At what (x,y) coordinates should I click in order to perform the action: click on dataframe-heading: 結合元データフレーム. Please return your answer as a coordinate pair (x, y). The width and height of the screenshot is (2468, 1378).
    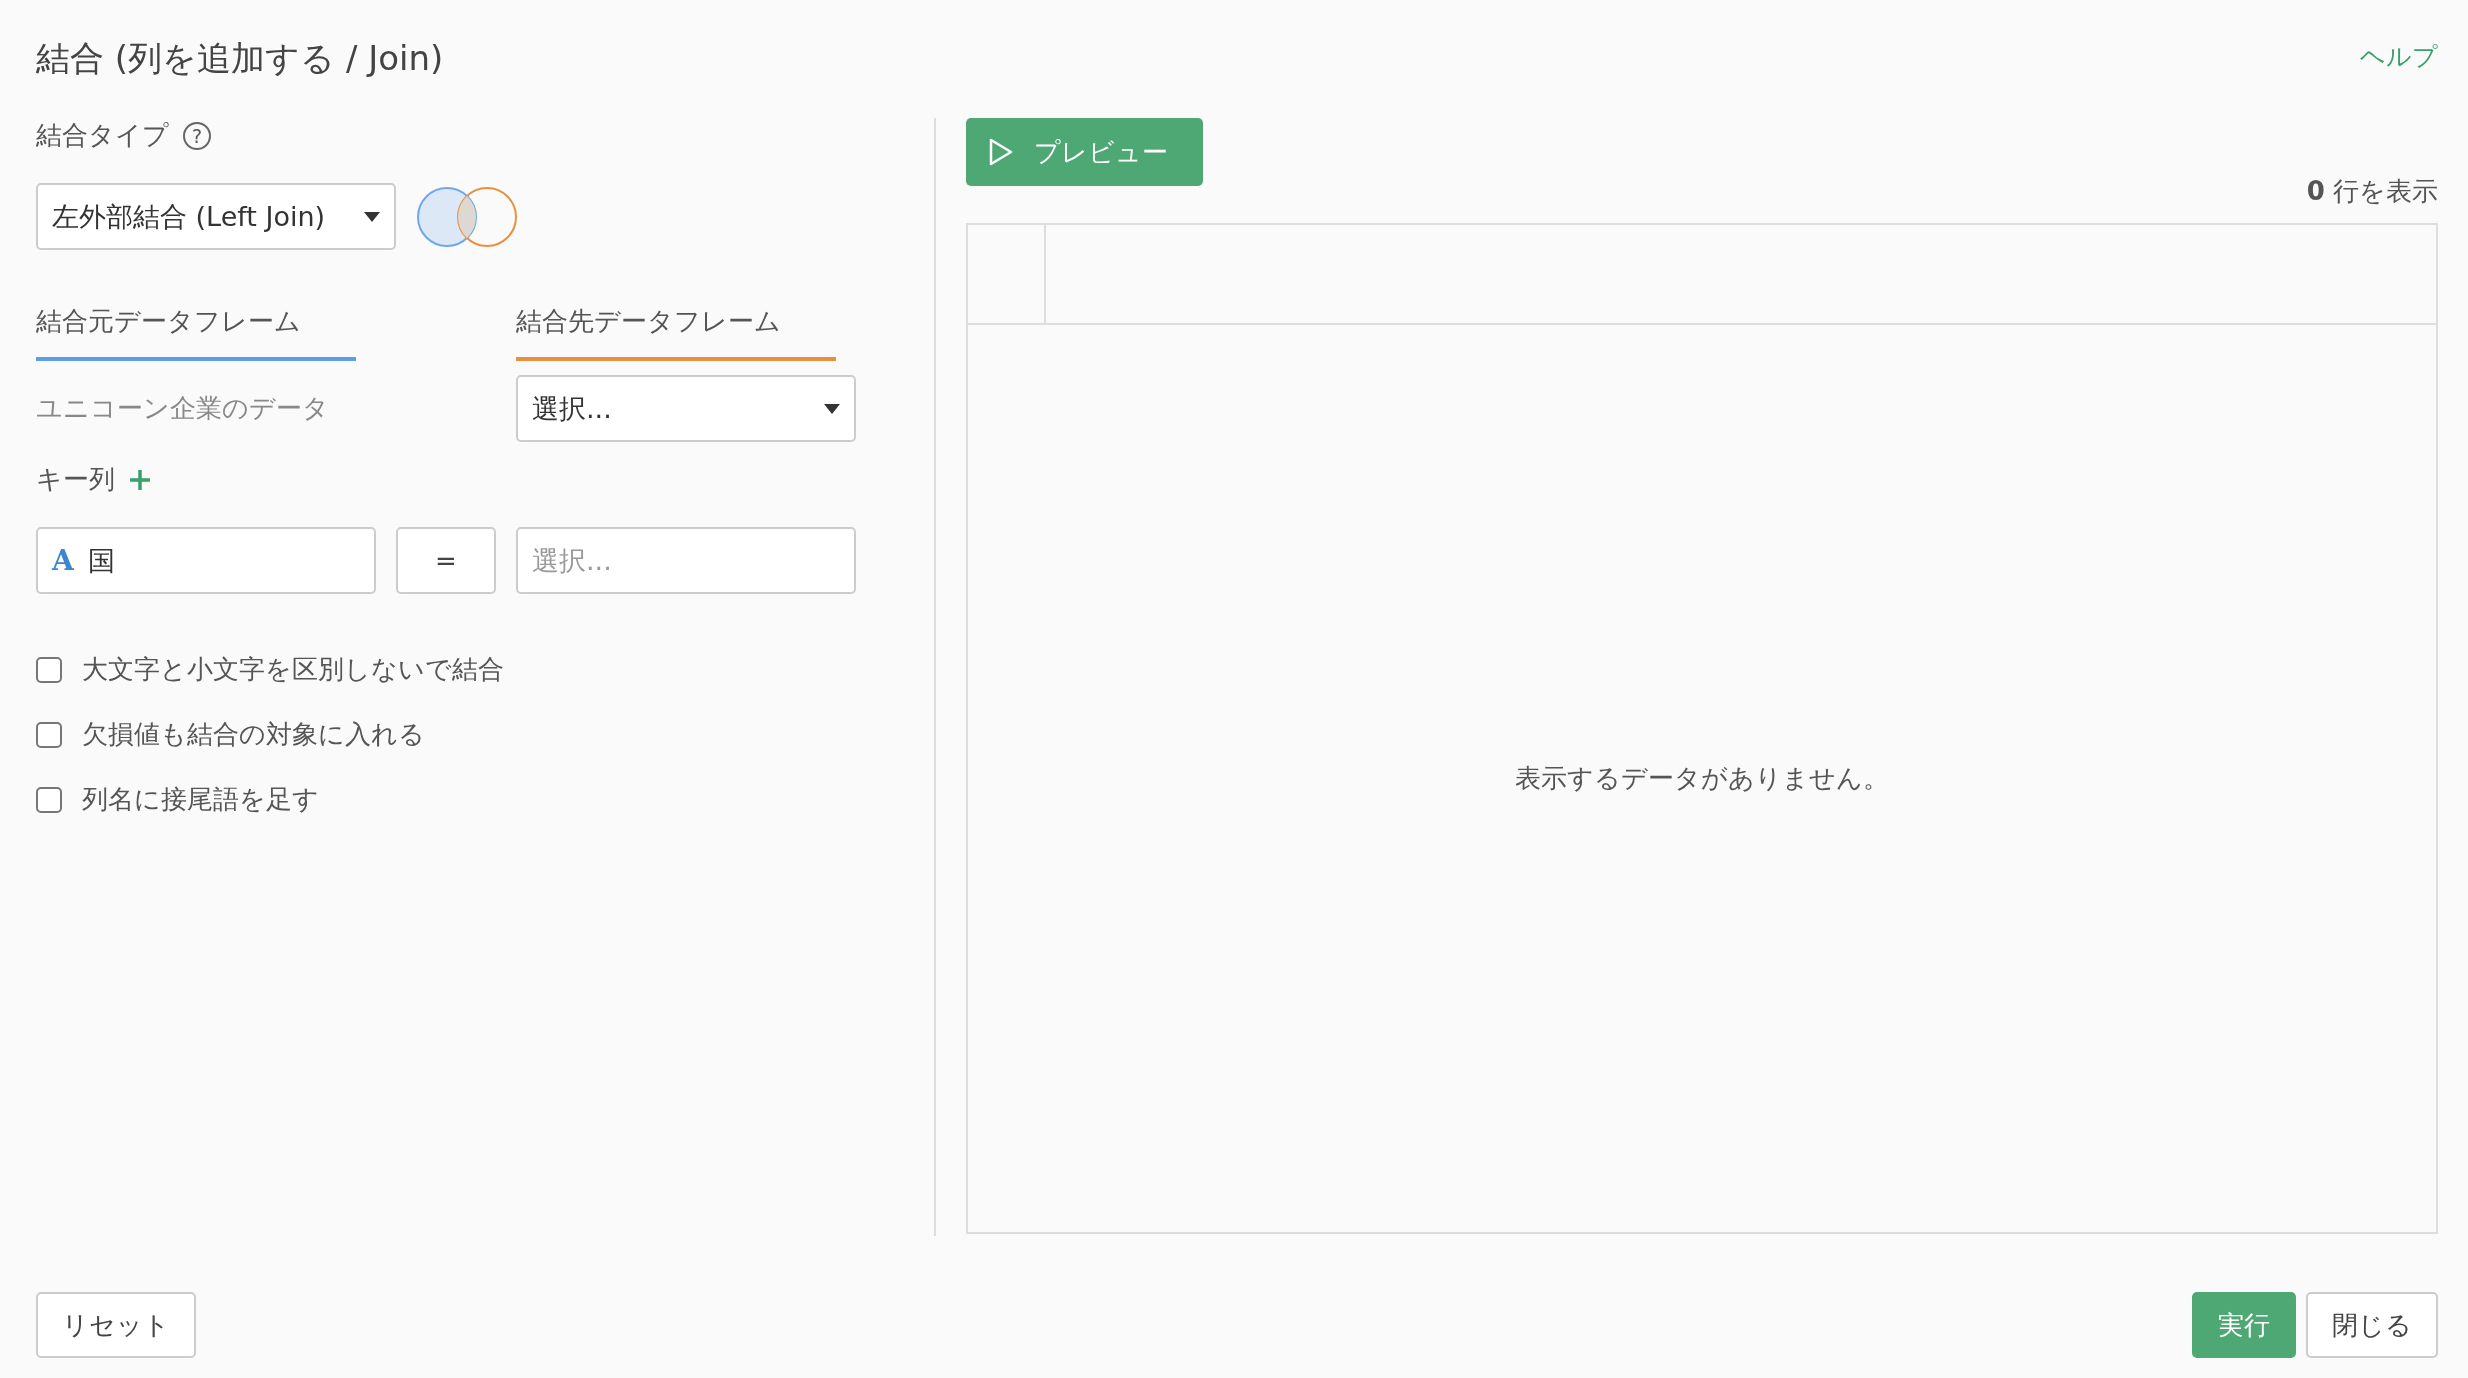
    Looking at the image, I should click on (196, 332).